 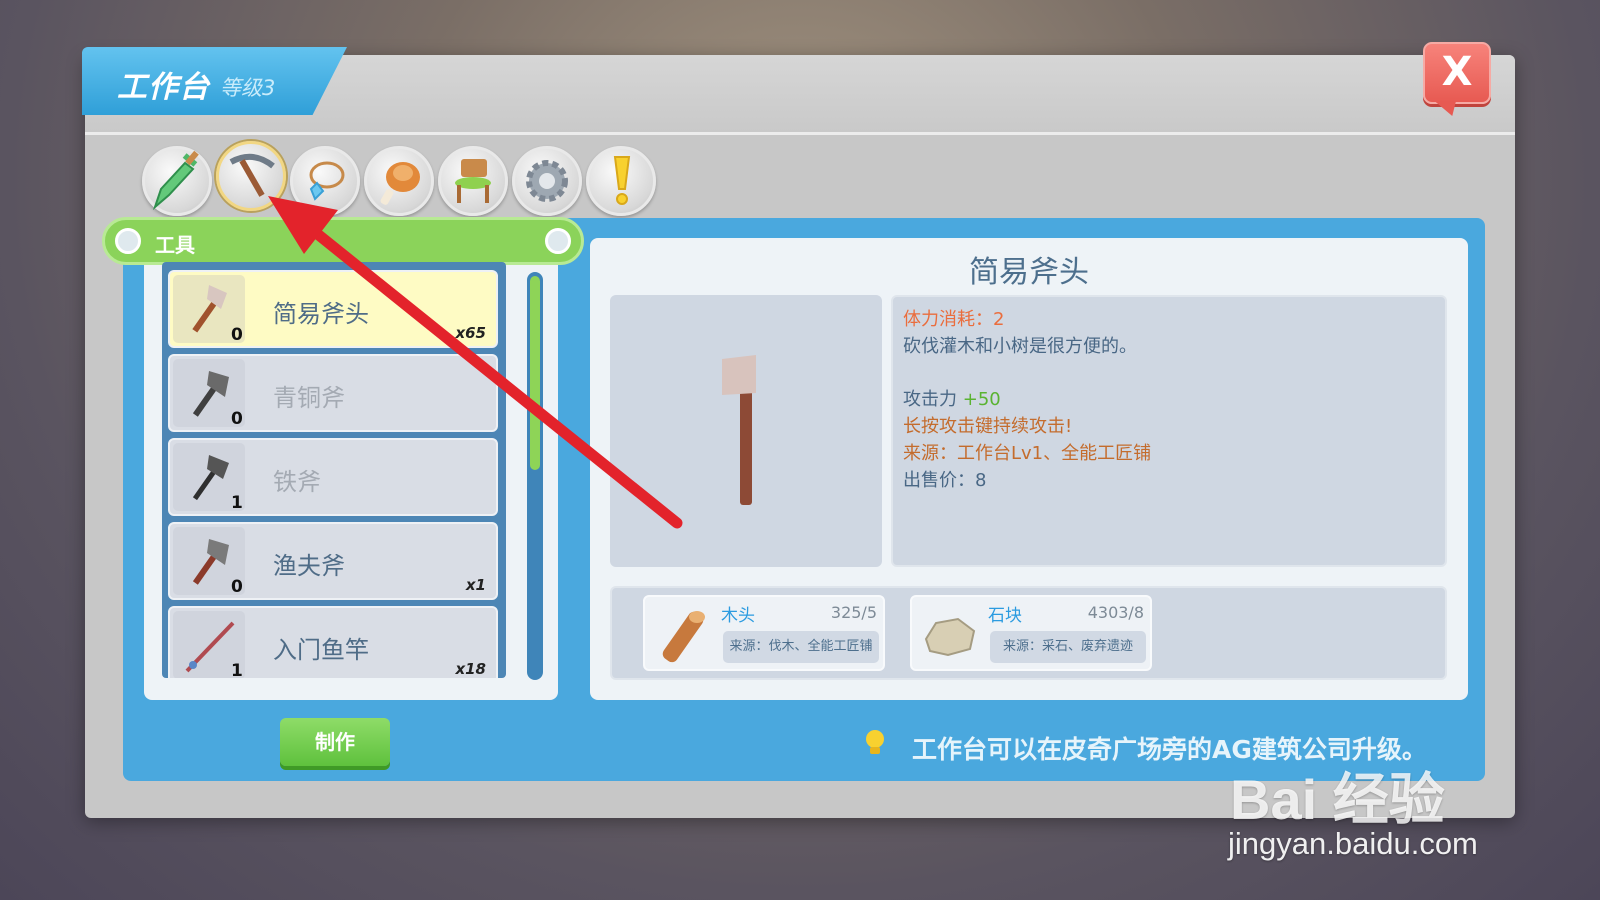 I want to click on category-accessories-tab, so click(x=325, y=181).